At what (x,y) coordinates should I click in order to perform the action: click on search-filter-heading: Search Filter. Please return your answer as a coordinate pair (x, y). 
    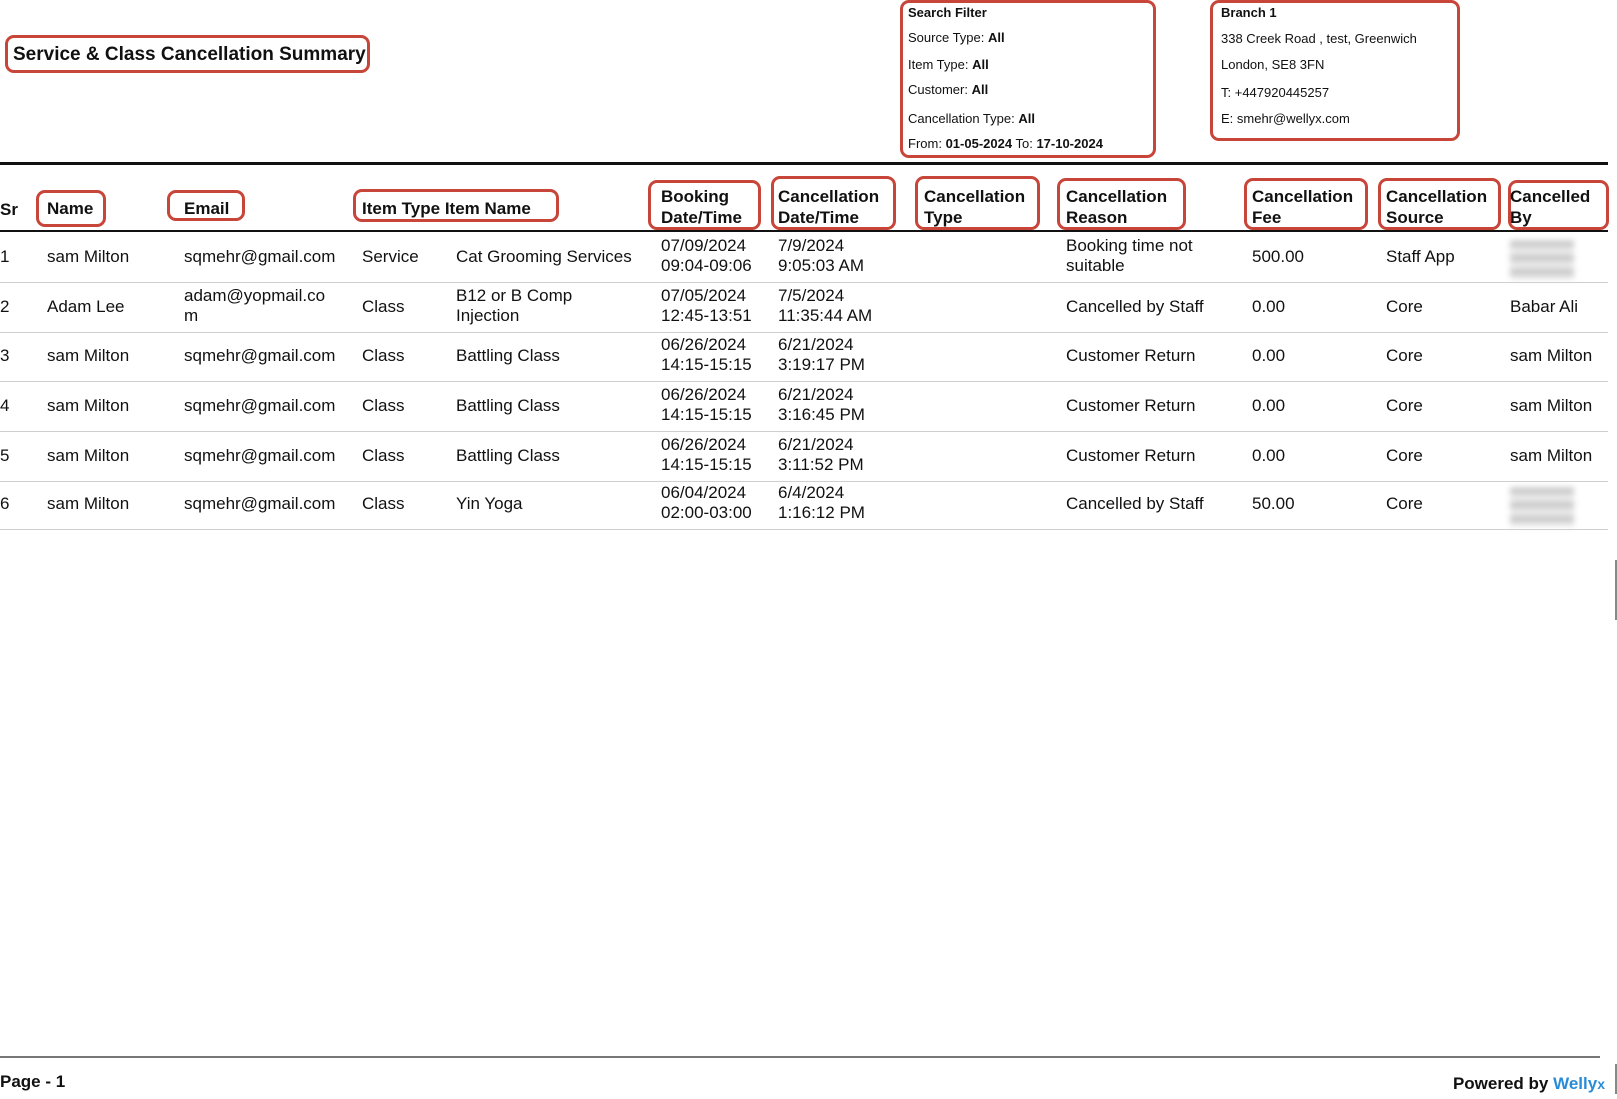
    Looking at the image, I should click on (947, 12).